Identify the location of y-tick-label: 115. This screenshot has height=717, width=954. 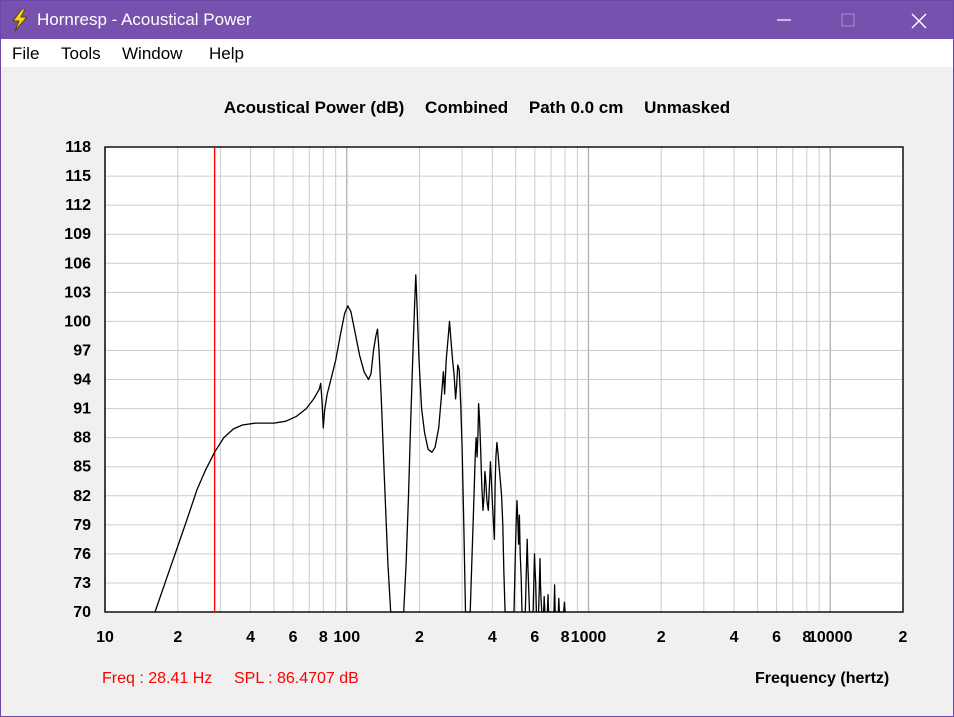
(78, 176).